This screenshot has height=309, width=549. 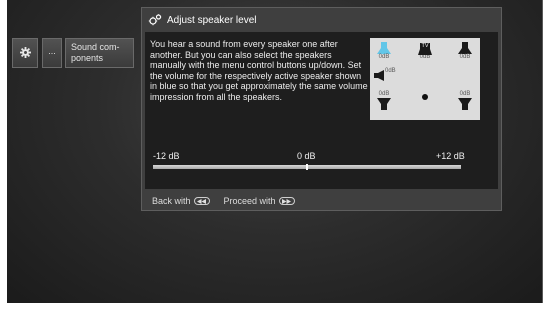 I want to click on speaker-rear-right-icon, so click(x=465, y=104).